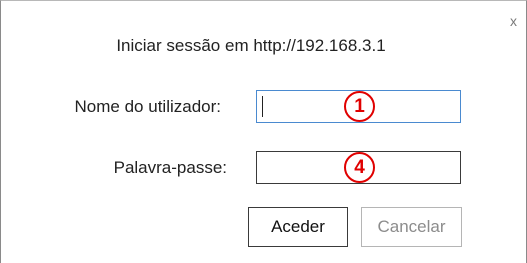  What do you see at coordinates (251, 45) in the screenshot?
I see `dialog-title: Iniciar sessão em http://192.168.3.1` at bounding box center [251, 45].